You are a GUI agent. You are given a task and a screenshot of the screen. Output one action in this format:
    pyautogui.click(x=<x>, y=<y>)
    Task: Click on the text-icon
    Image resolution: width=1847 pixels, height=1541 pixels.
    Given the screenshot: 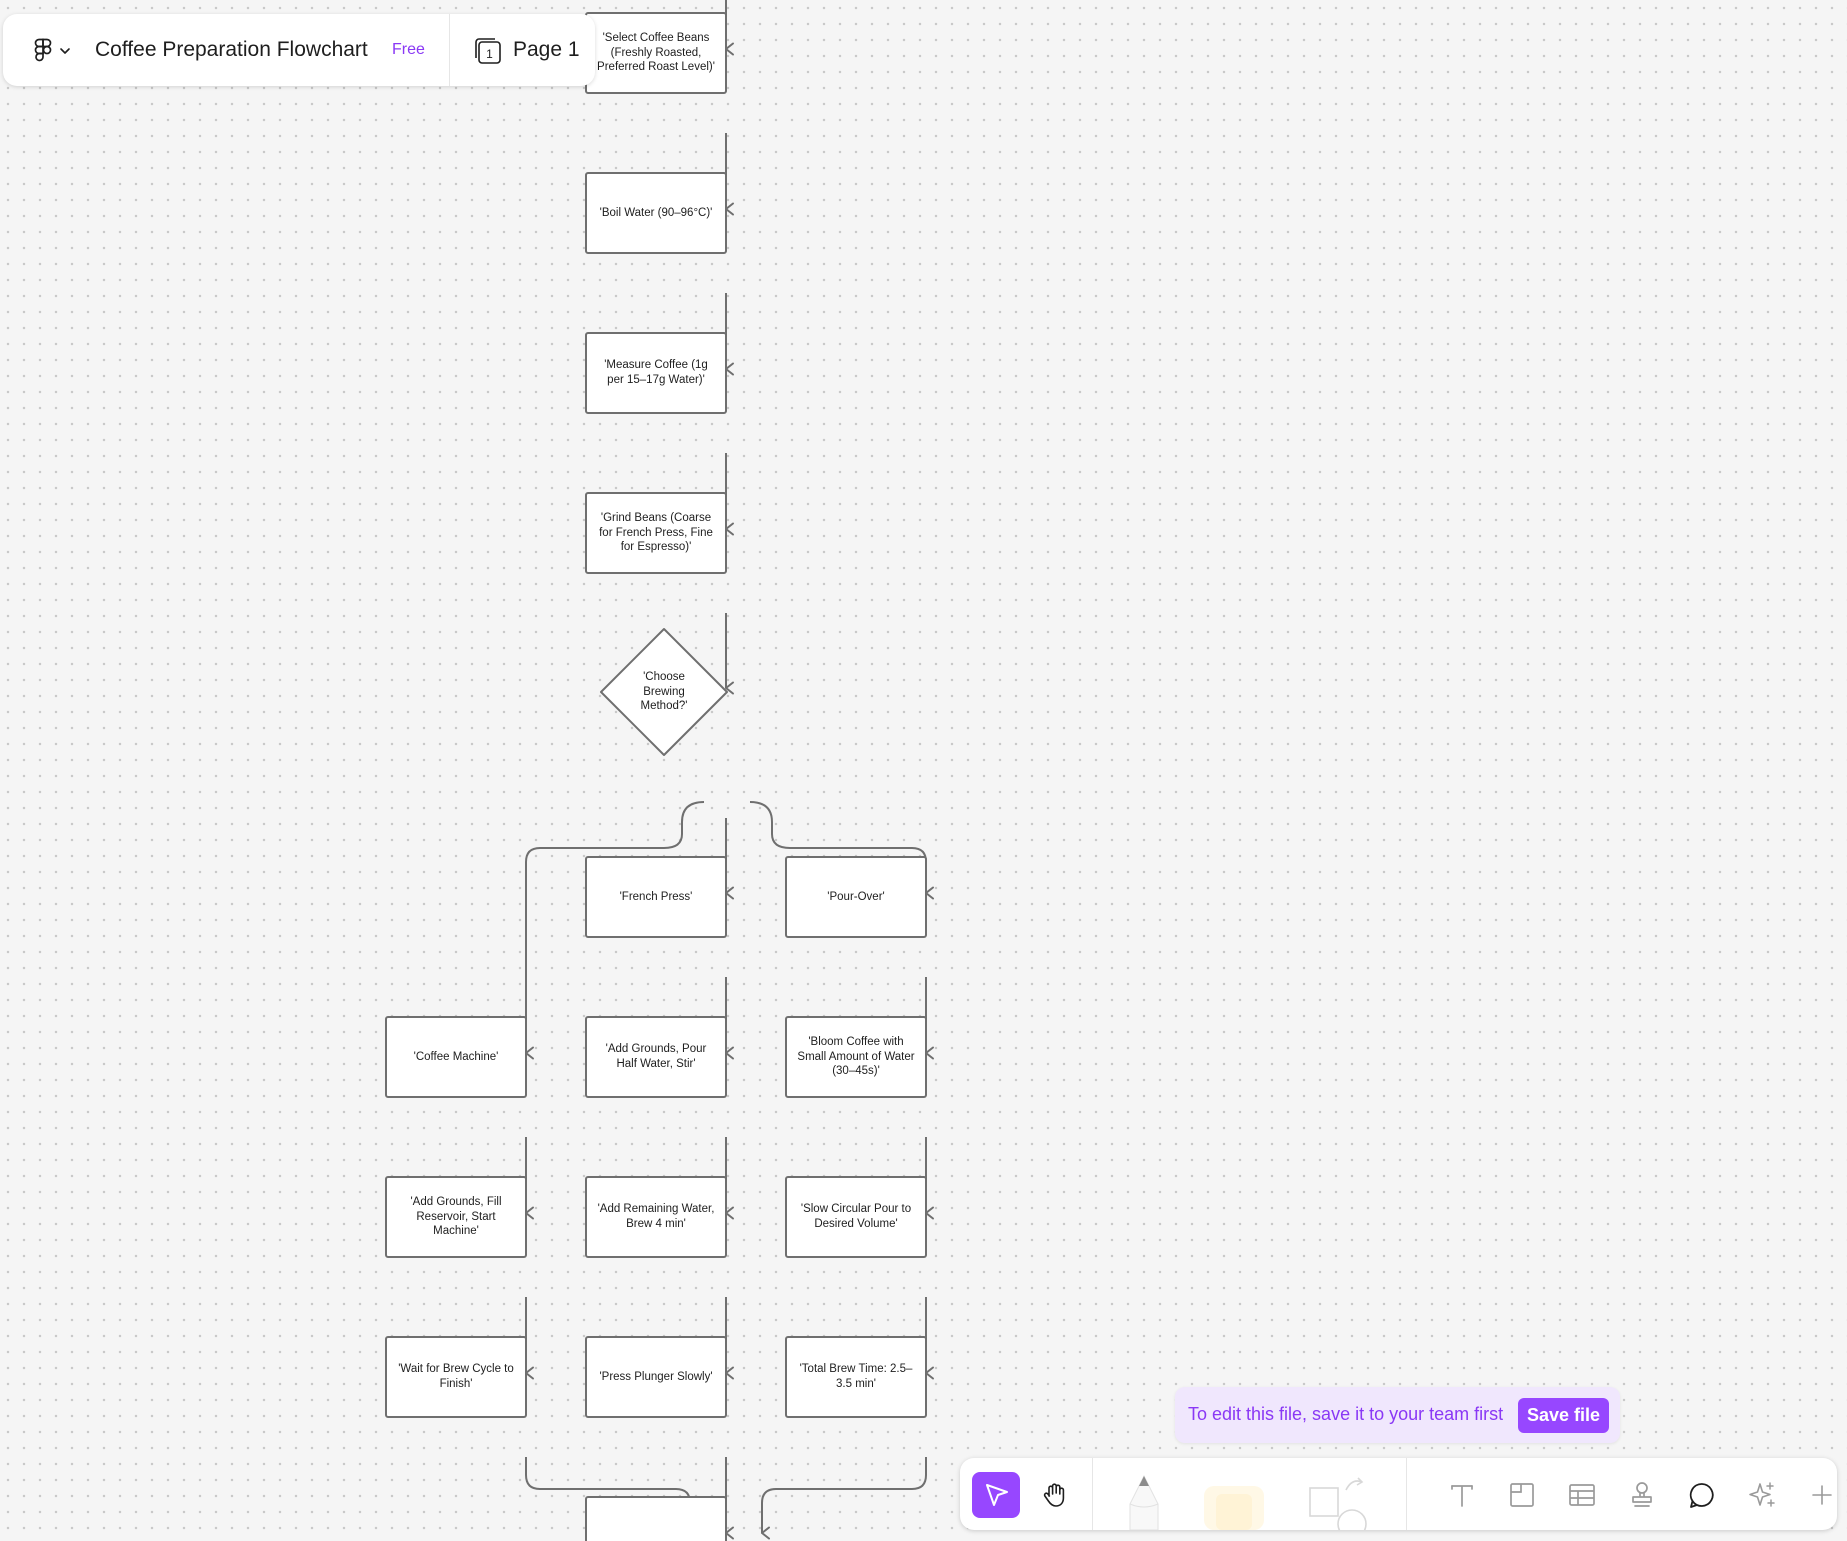 What is the action you would take?
    pyautogui.click(x=1462, y=1496)
    